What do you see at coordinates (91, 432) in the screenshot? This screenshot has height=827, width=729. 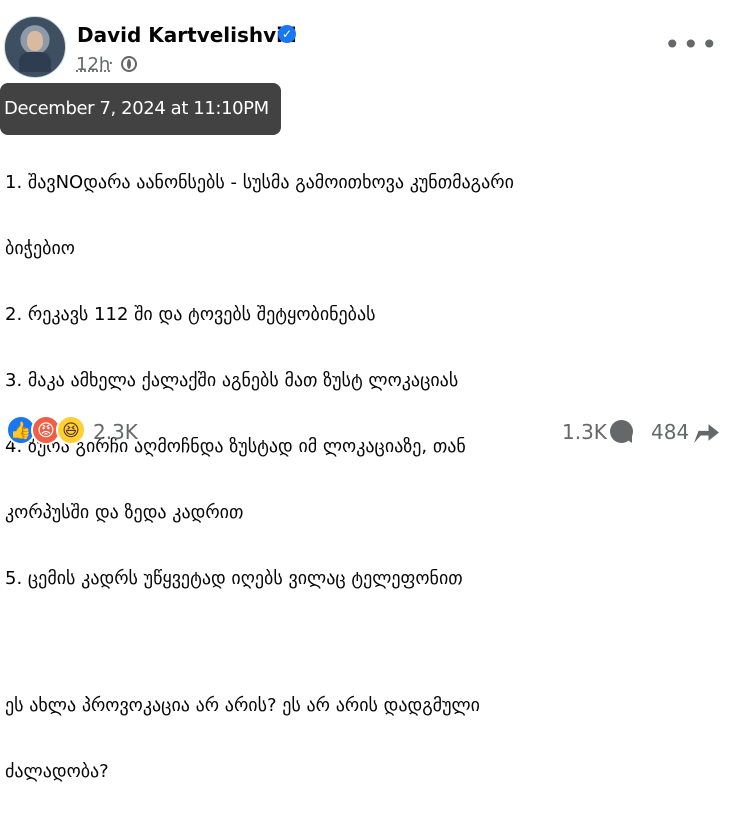 I see `reactions-summary: 👍 😡 😆` at bounding box center [91, 432].